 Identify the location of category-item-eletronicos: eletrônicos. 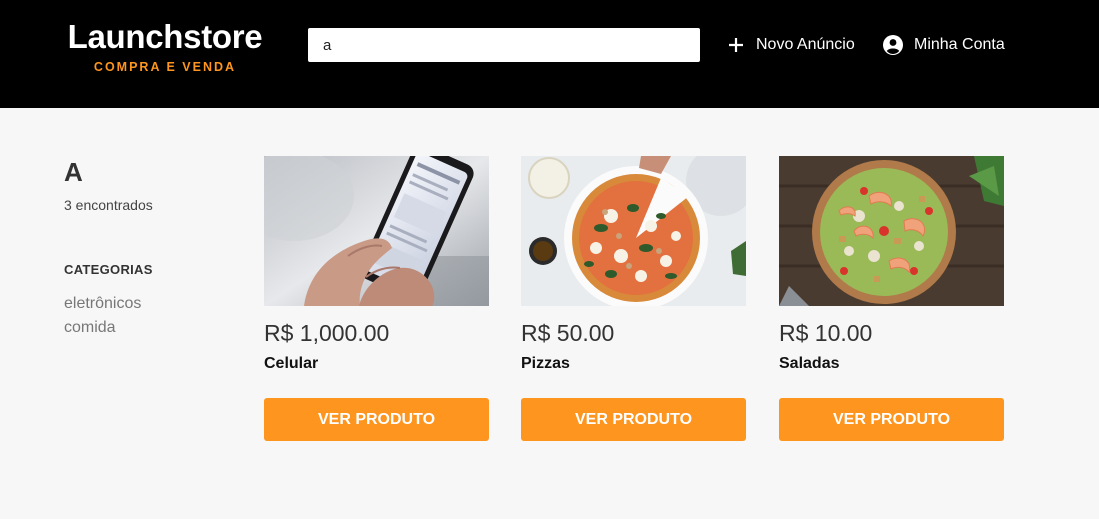
(154, 304).